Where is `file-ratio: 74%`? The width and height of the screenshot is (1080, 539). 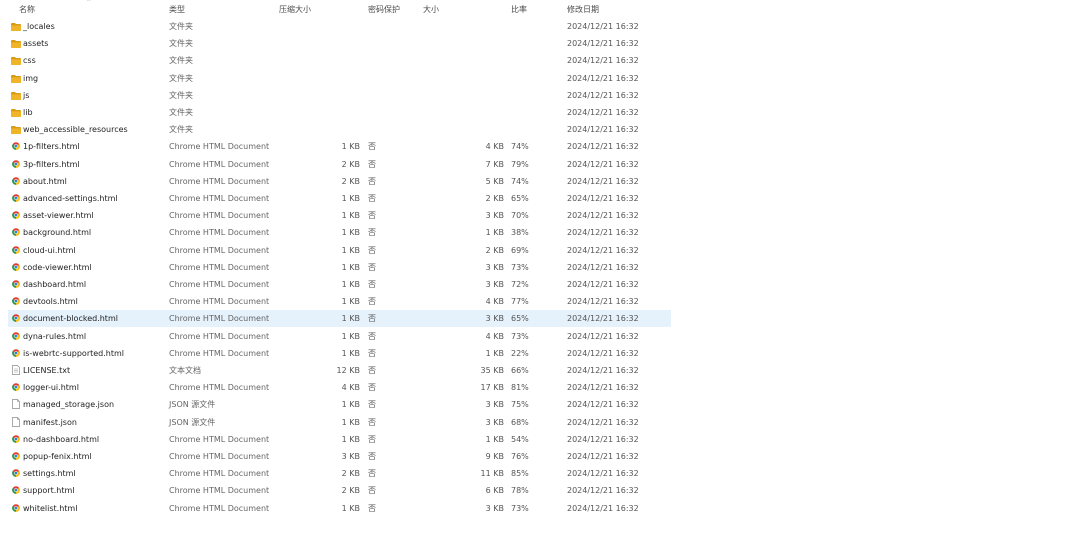 file-ratio: 74% is located at coordinates (520, 181).